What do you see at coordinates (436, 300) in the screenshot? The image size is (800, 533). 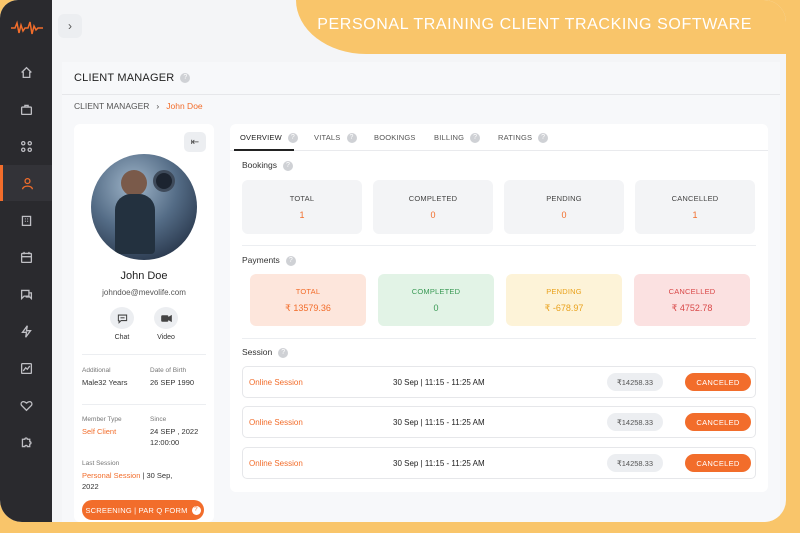 I see `payments-completed-card: COMPLETED 0` at bounding box center [436, 300].